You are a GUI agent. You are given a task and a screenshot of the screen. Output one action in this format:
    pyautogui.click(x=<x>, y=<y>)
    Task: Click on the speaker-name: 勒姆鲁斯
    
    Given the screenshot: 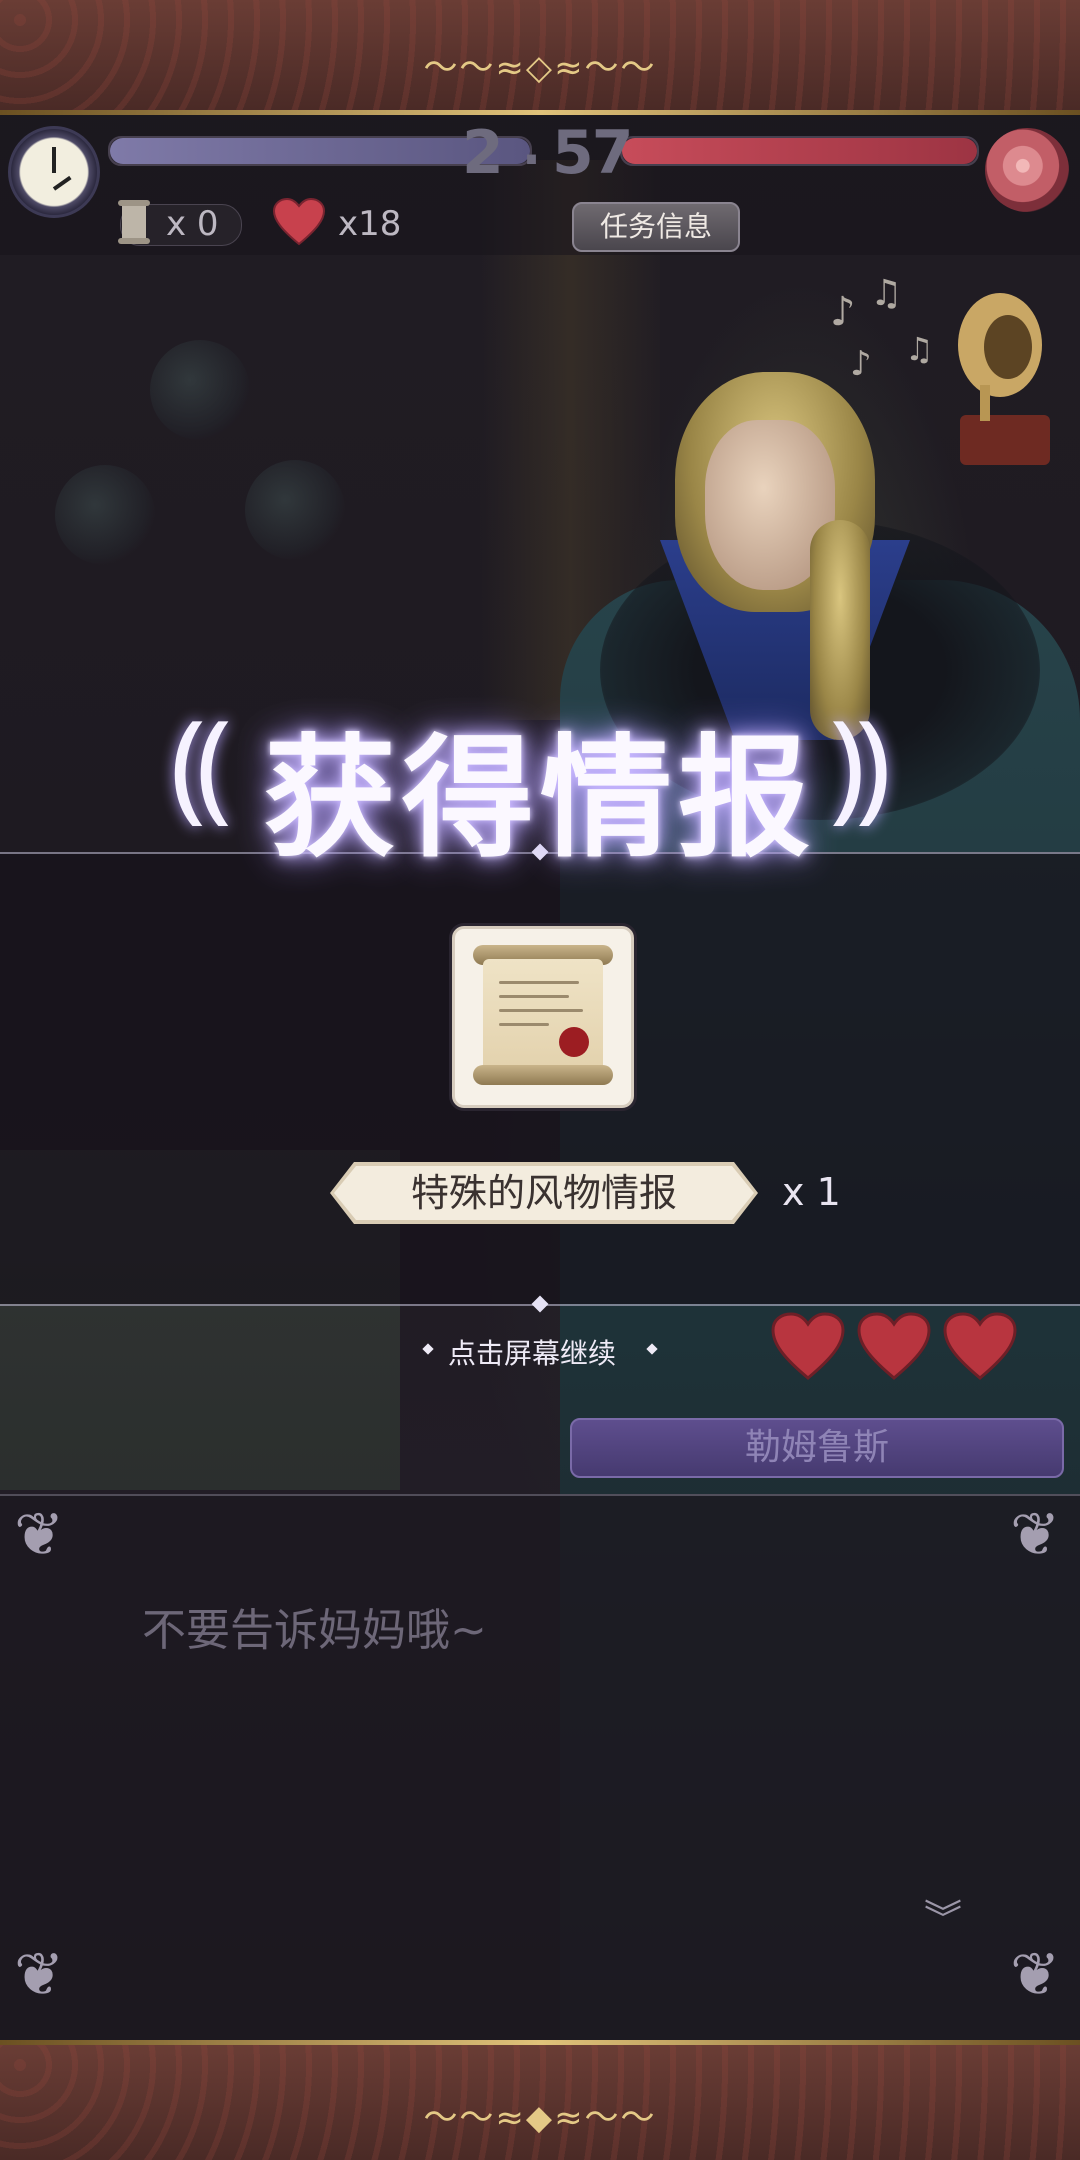 What is the action you would take?
    pyautogui.click(x=817, y=1448)
    